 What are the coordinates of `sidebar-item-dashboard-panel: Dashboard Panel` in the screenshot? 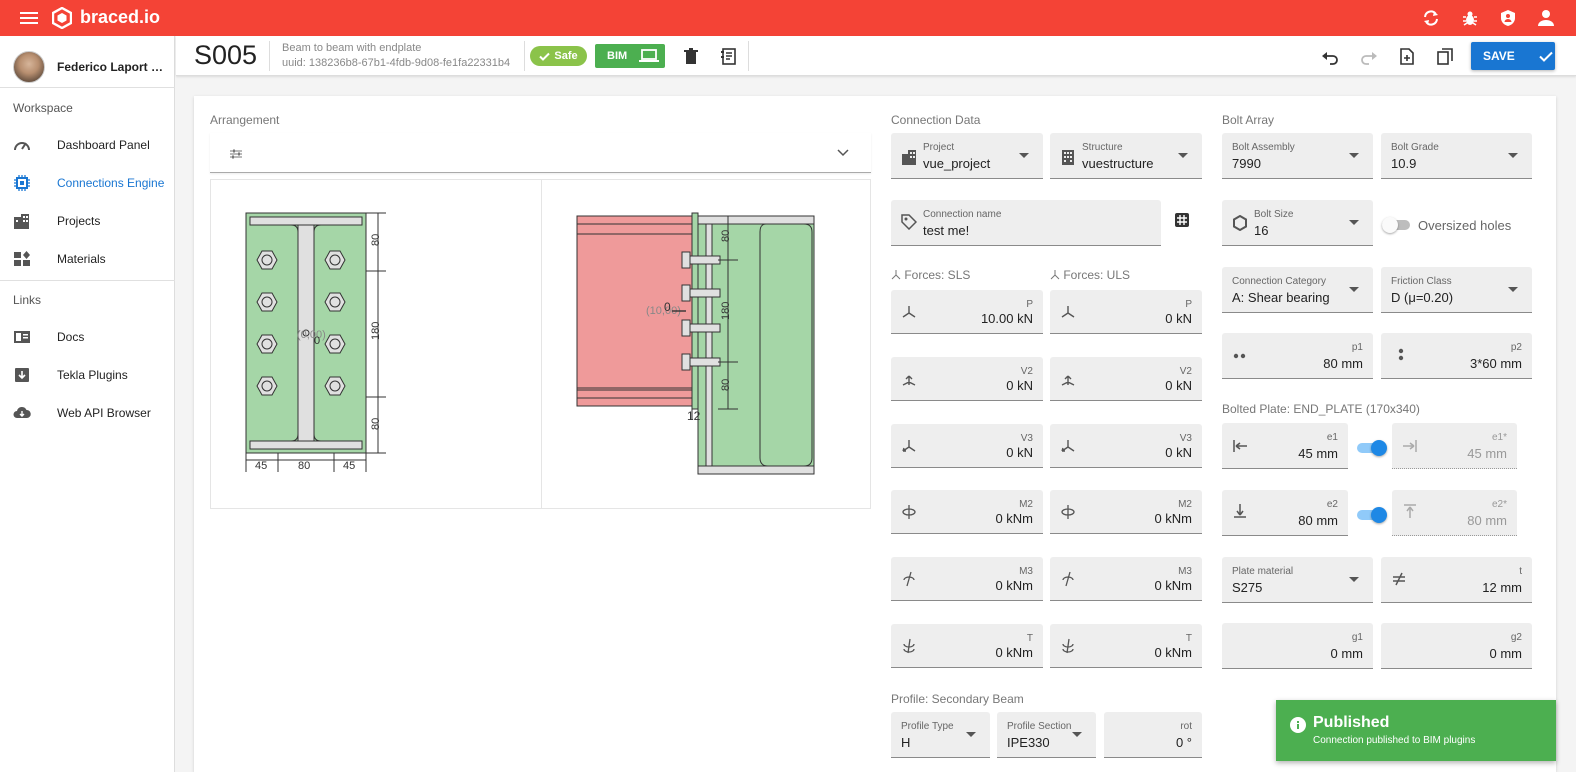 It's located at (87, 145).